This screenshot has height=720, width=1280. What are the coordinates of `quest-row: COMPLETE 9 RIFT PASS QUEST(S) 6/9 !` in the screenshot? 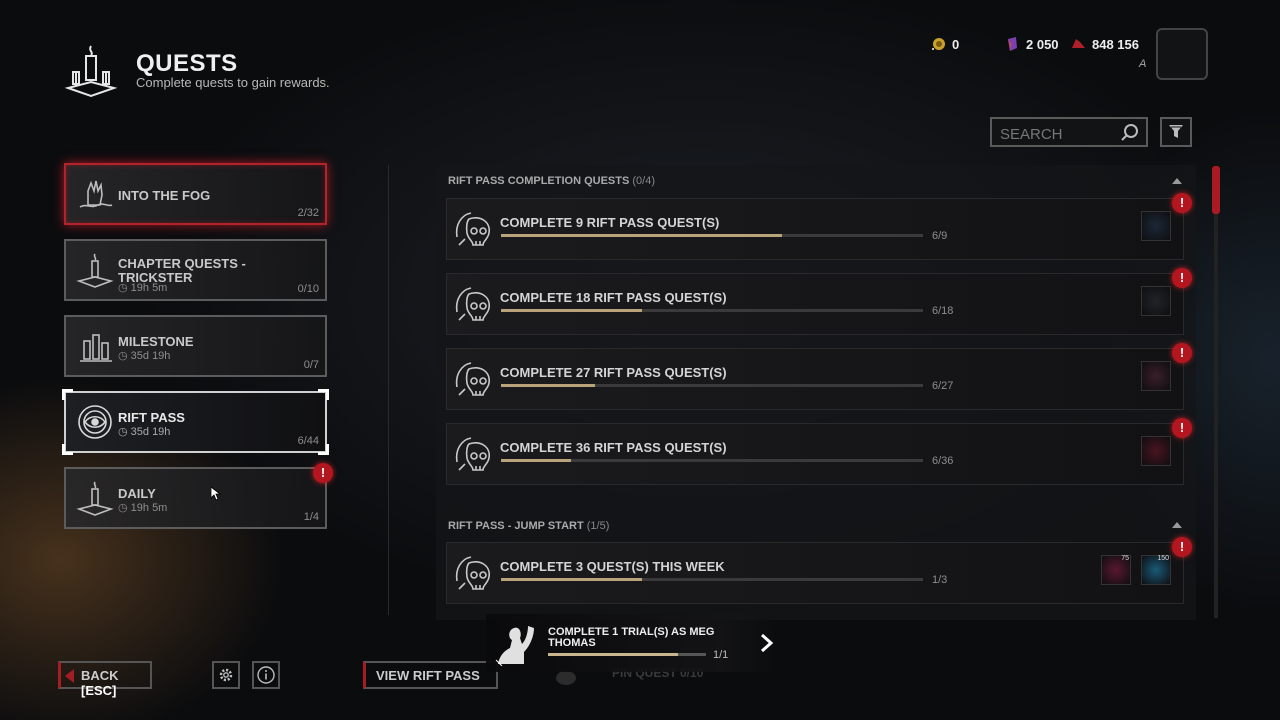 It's located at (819, 226).